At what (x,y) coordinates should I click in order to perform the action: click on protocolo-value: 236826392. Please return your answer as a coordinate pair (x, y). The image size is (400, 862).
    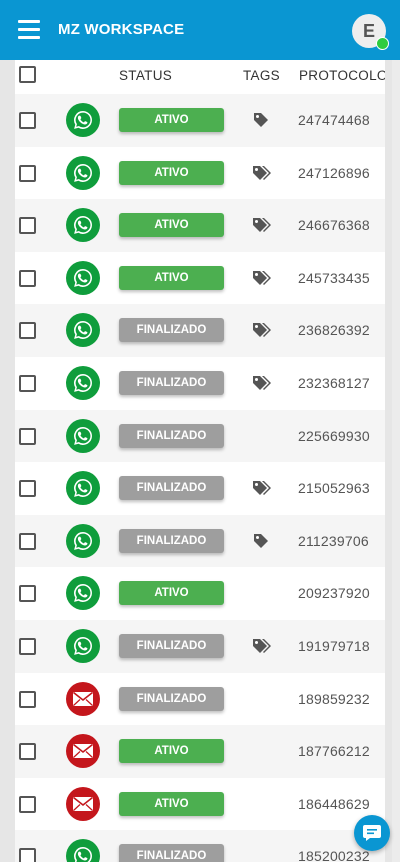
    Looking at the image, I should click on (334, 330).